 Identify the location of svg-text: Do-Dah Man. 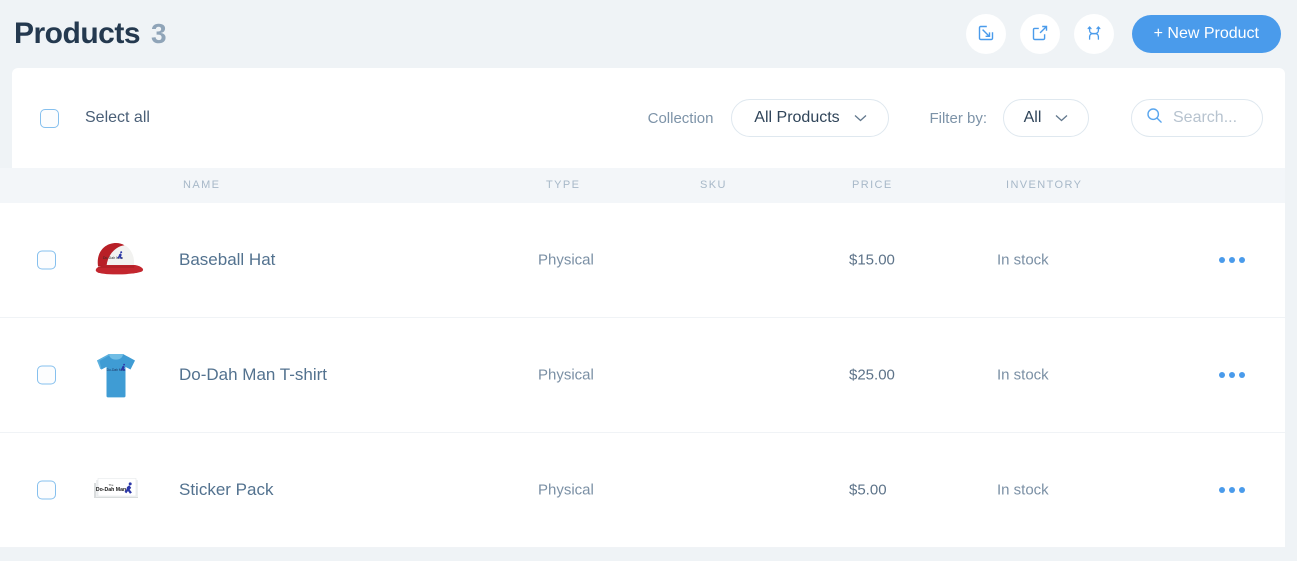
(111, 490).